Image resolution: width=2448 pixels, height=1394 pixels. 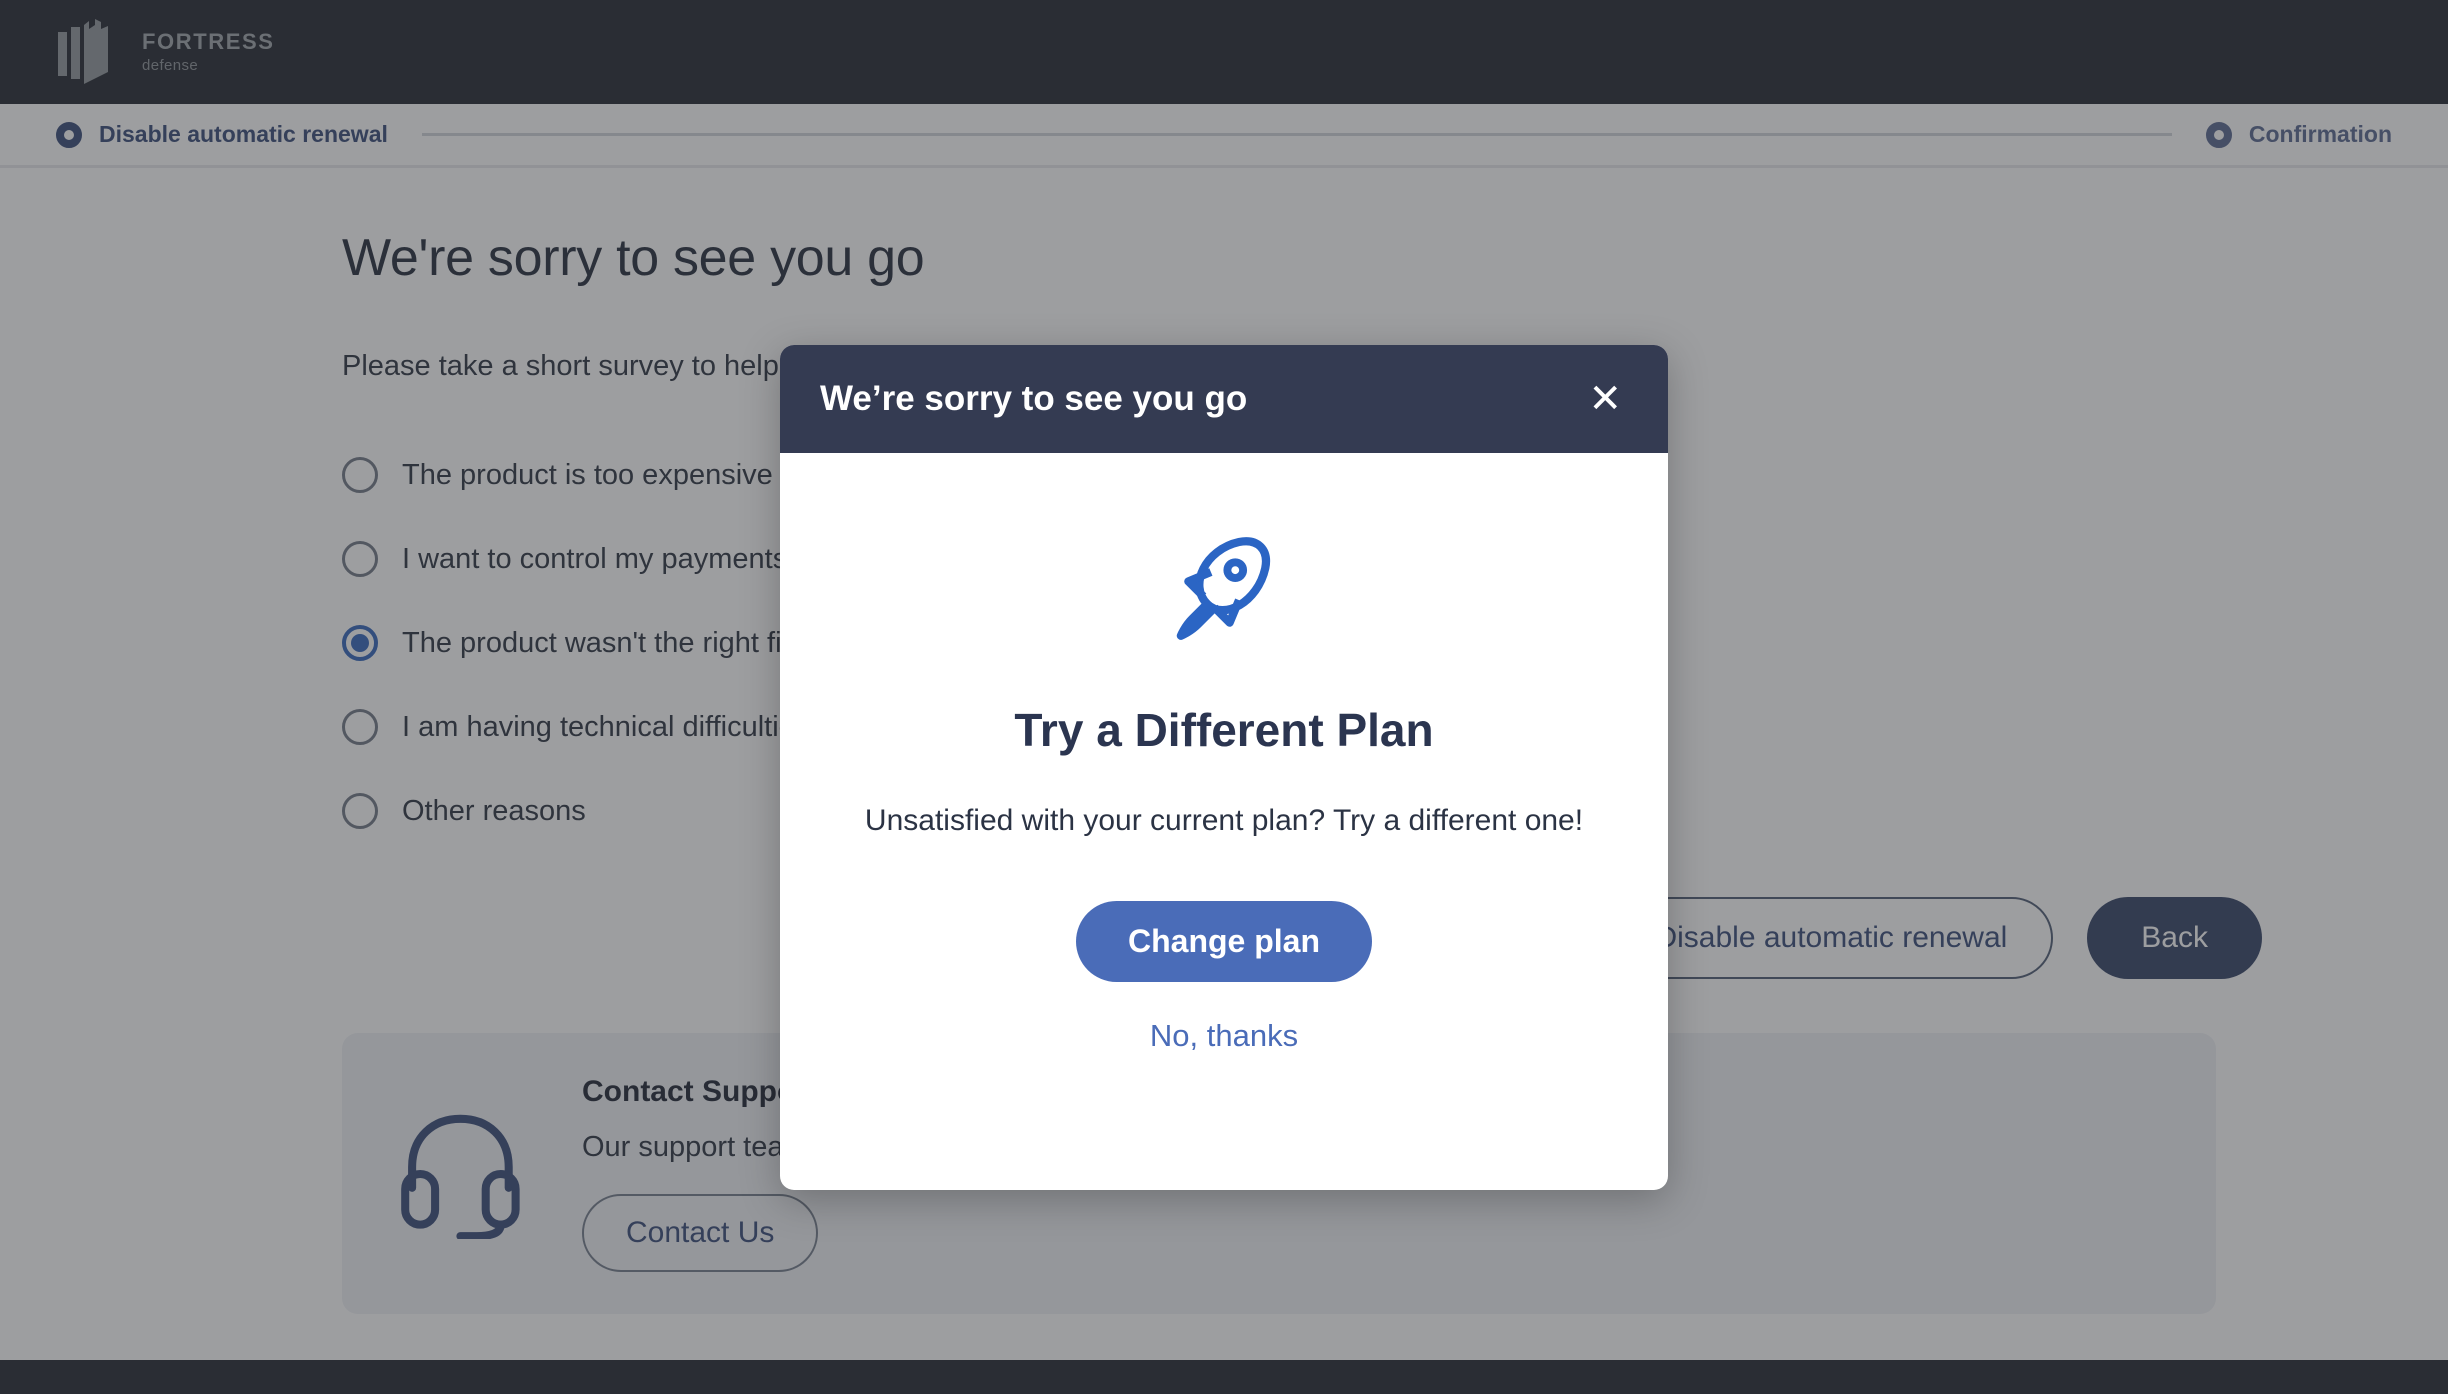 What do you see at coordinates (1224, 1036) in the screenshot?
I see `no-thanks-button: No, thanks` at bounding box center [1224, 1036].